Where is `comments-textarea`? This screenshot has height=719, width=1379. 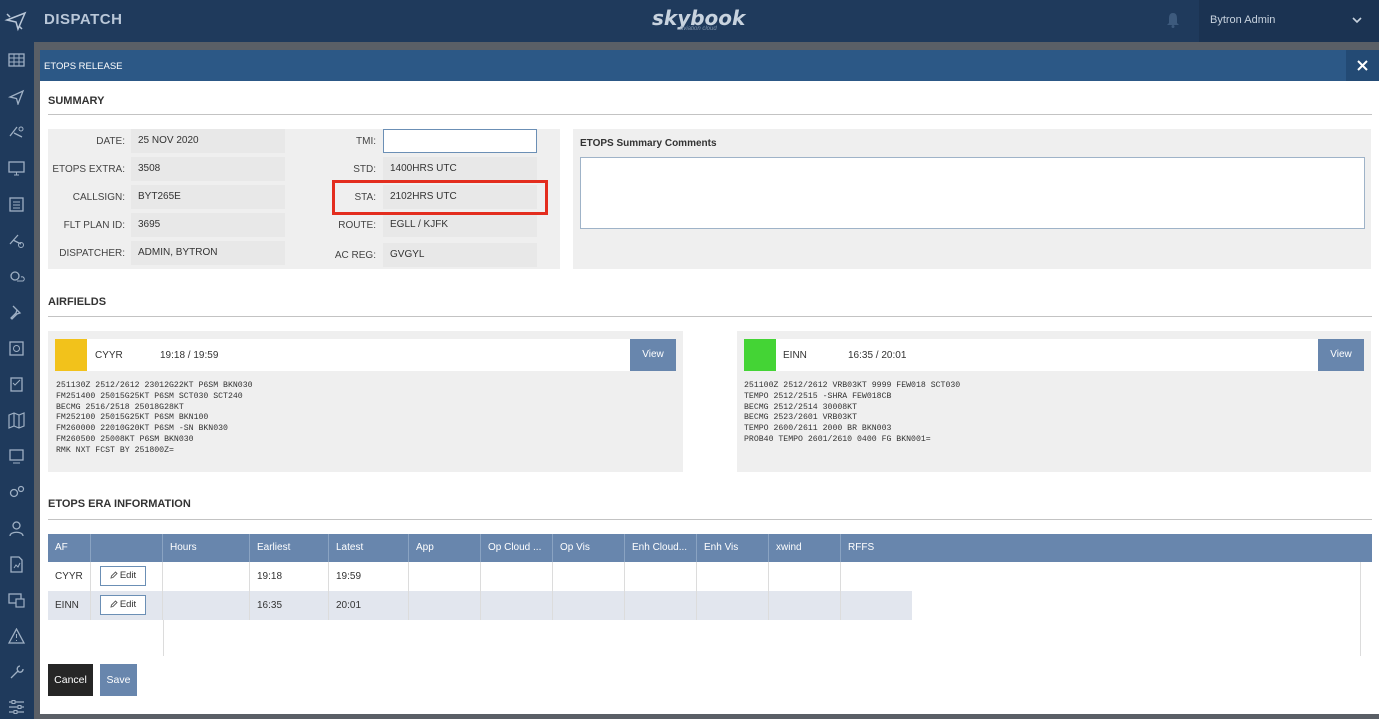
comments-textarea is located at coordinates (972, 193).